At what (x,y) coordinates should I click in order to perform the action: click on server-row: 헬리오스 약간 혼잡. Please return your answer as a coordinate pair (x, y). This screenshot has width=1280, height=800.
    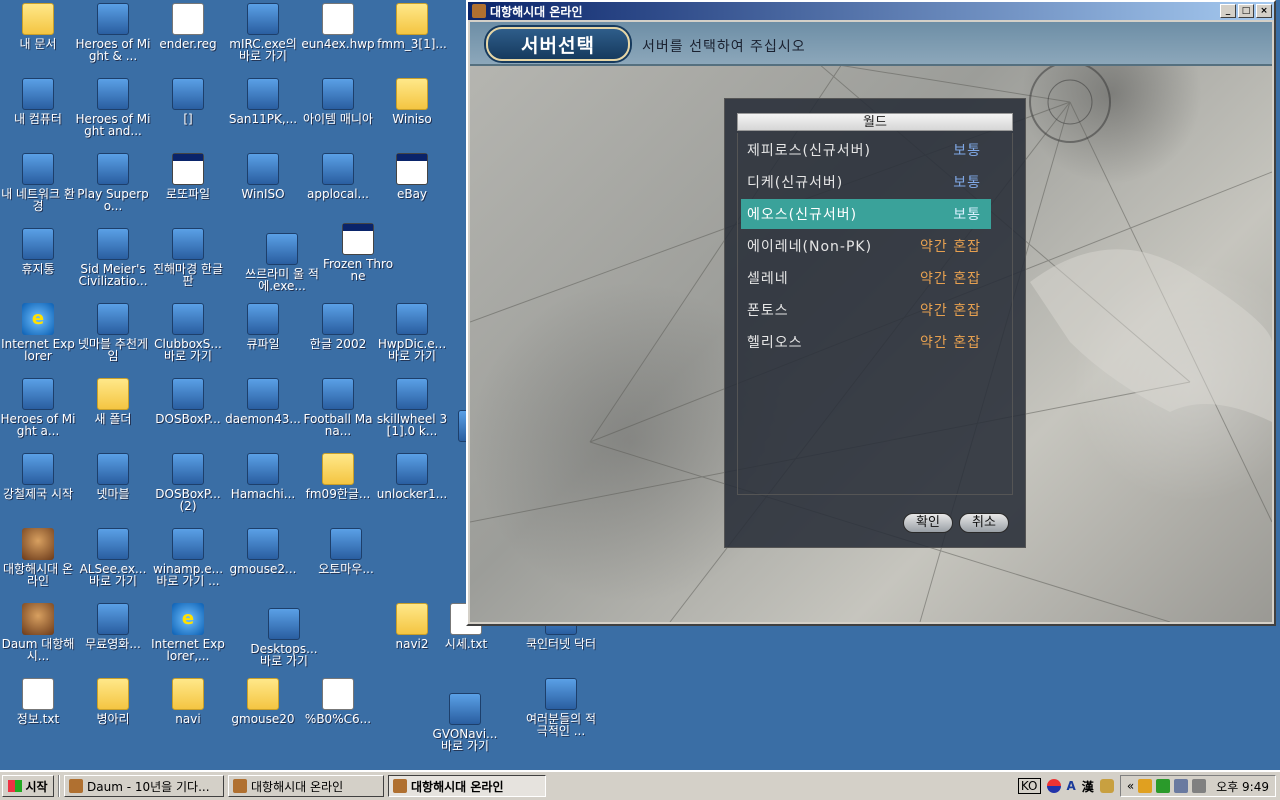
    Looking at the image, I should click on (866, 342).